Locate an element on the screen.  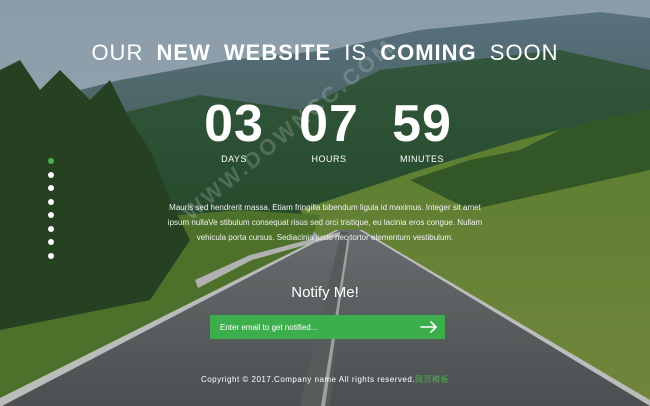
email-field is located at coordinates (311, 327).